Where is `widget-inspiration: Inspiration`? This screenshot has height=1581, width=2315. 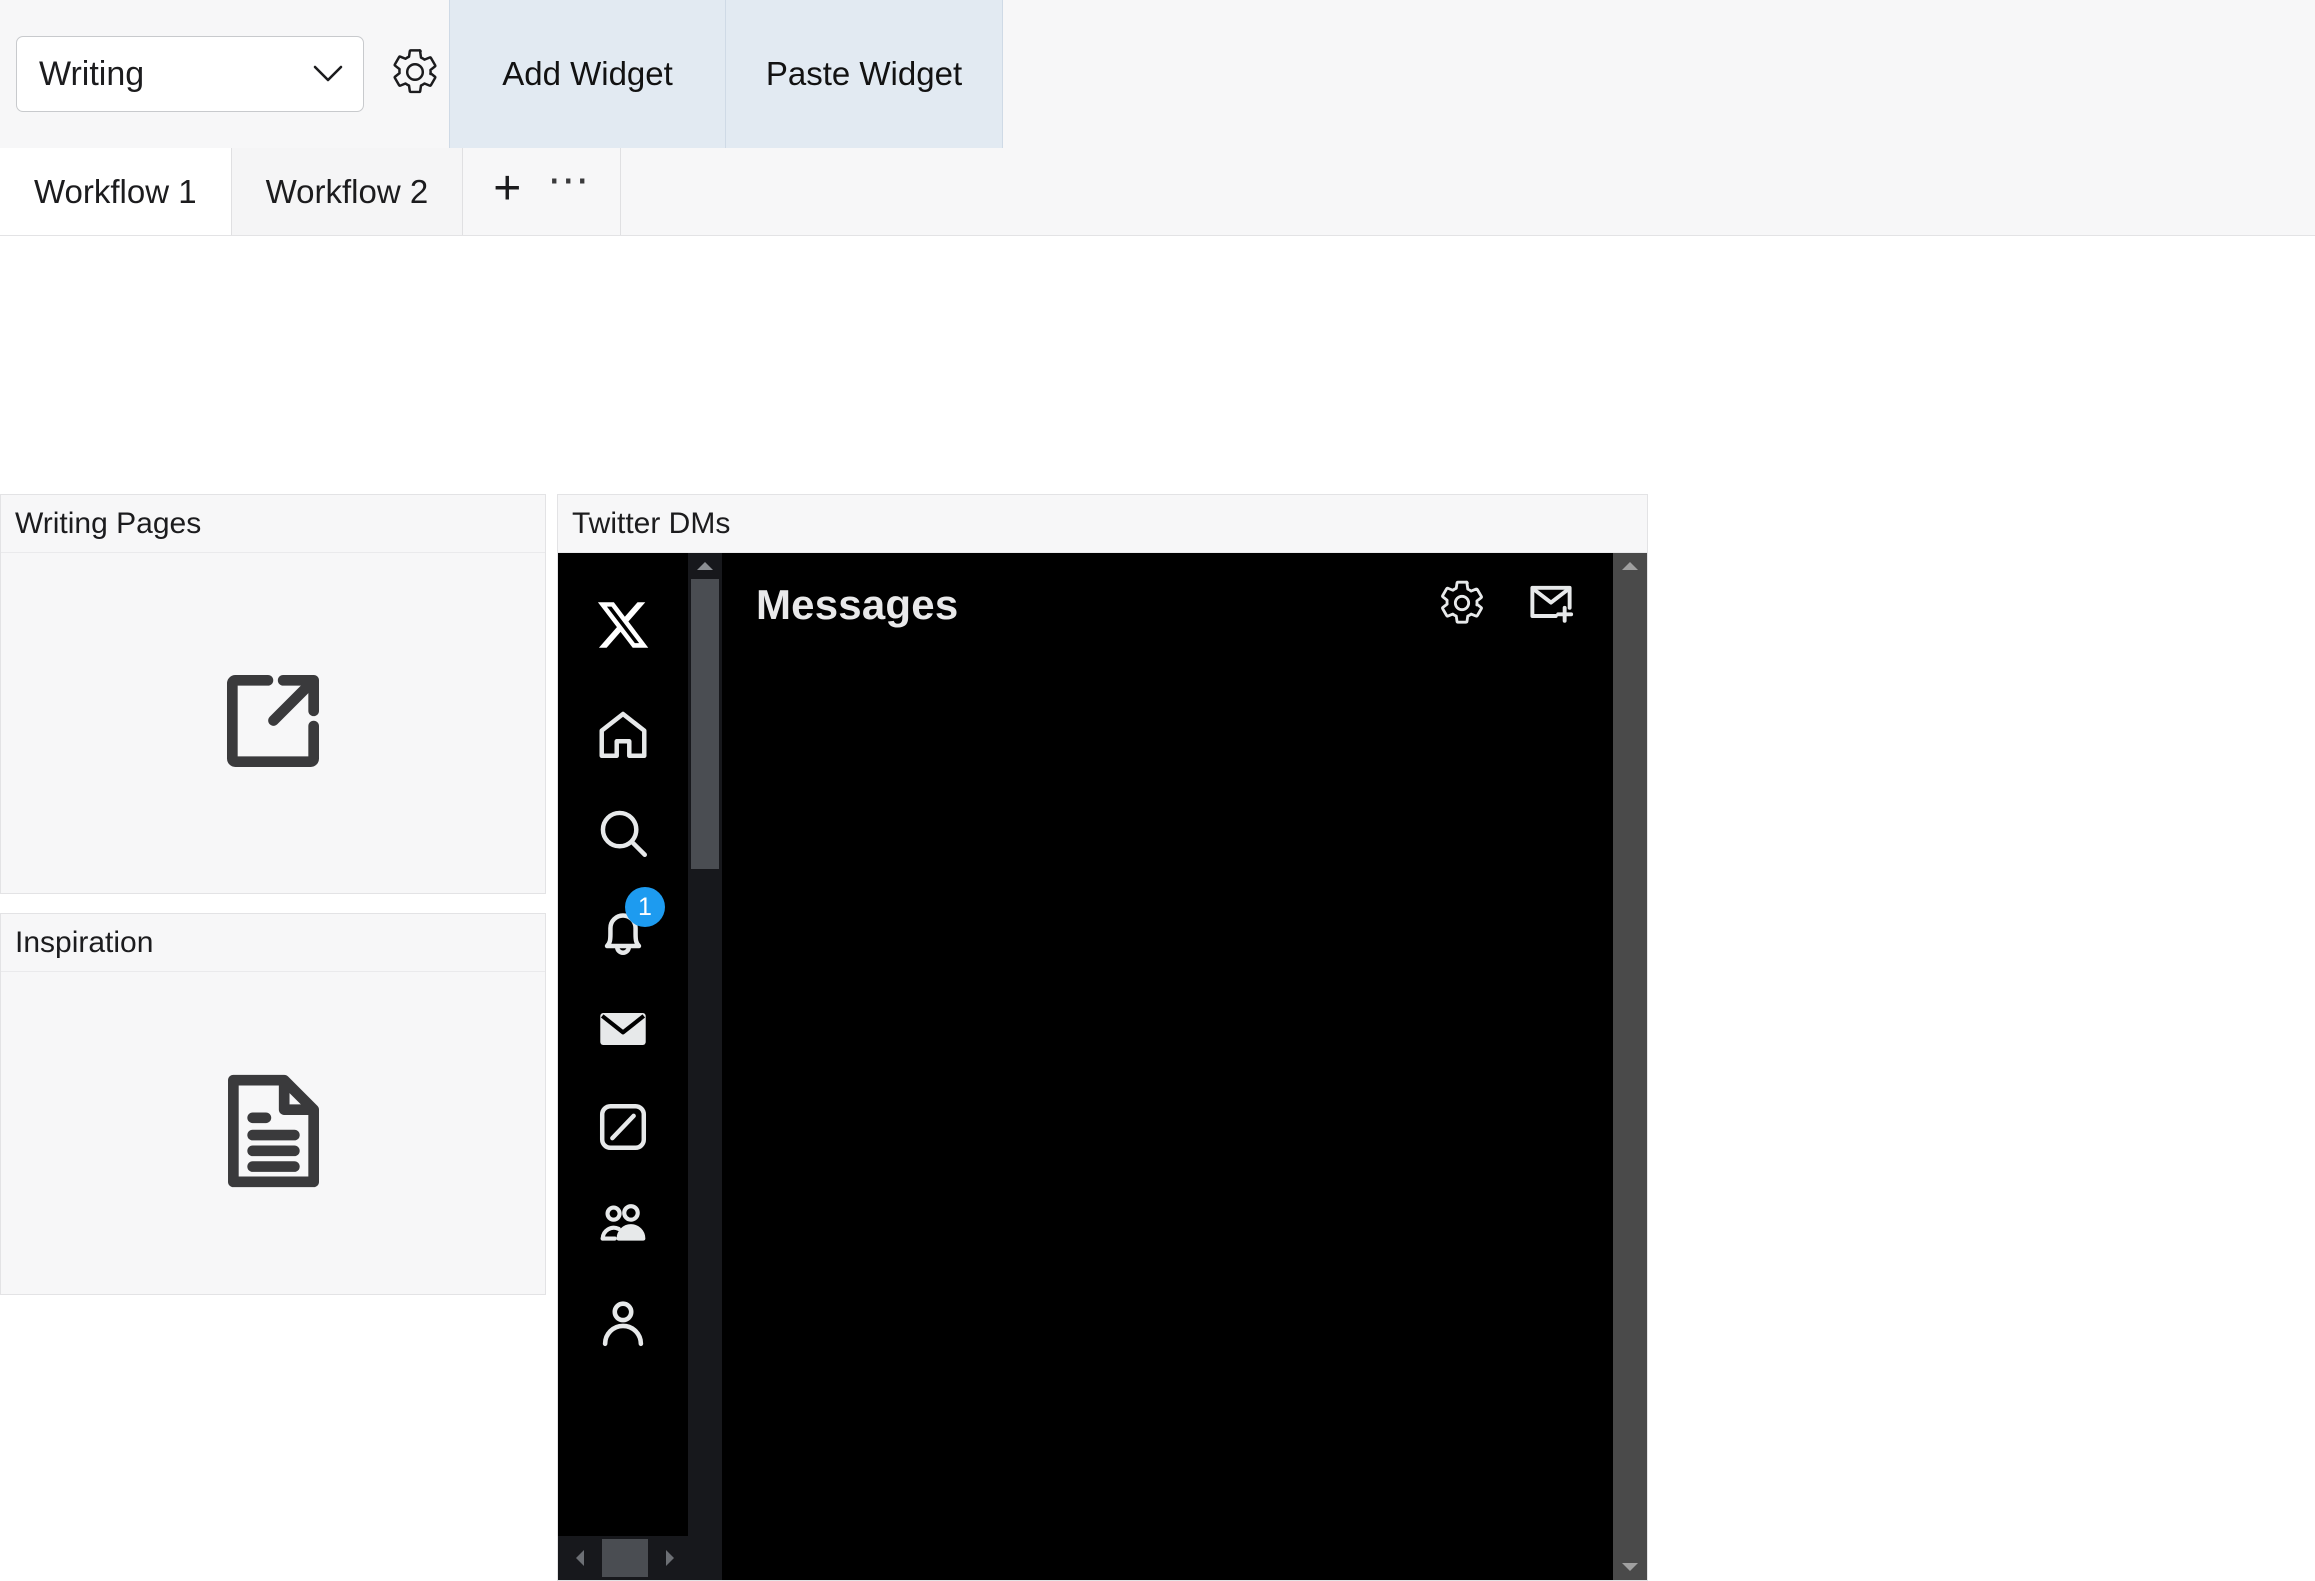
widget-inspiration: Inspiration is located at coordinates (273, 1104).